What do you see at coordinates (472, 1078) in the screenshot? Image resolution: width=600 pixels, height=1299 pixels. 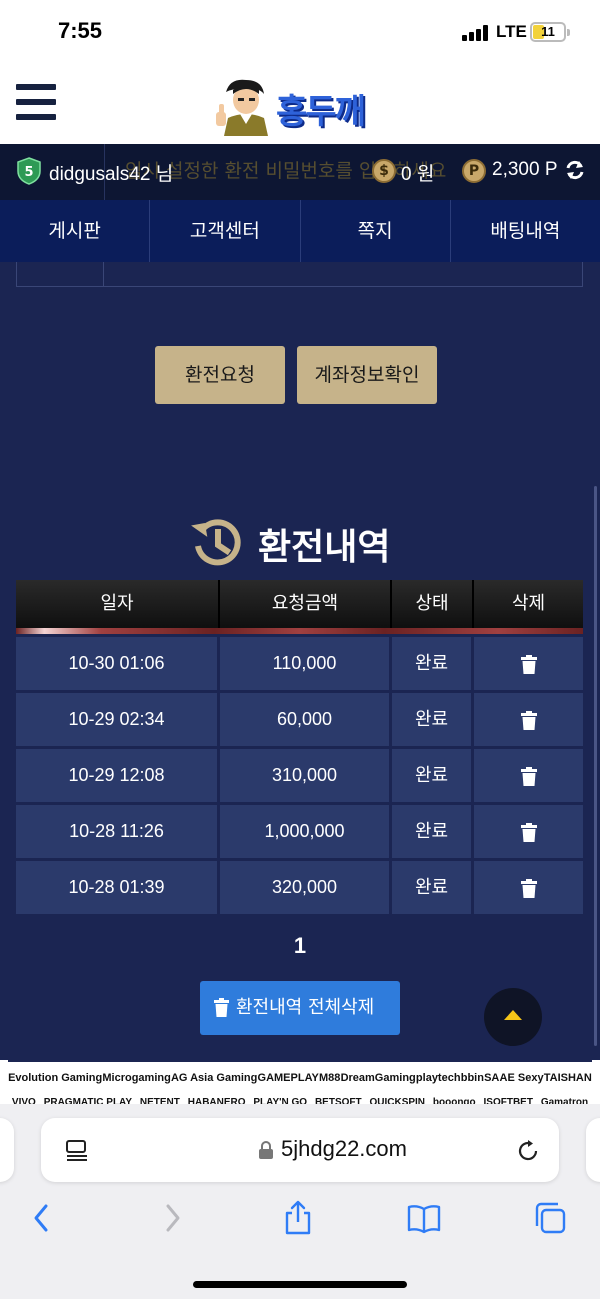 I see `provider-logo: bbin` at bounding box center [472, 1078].